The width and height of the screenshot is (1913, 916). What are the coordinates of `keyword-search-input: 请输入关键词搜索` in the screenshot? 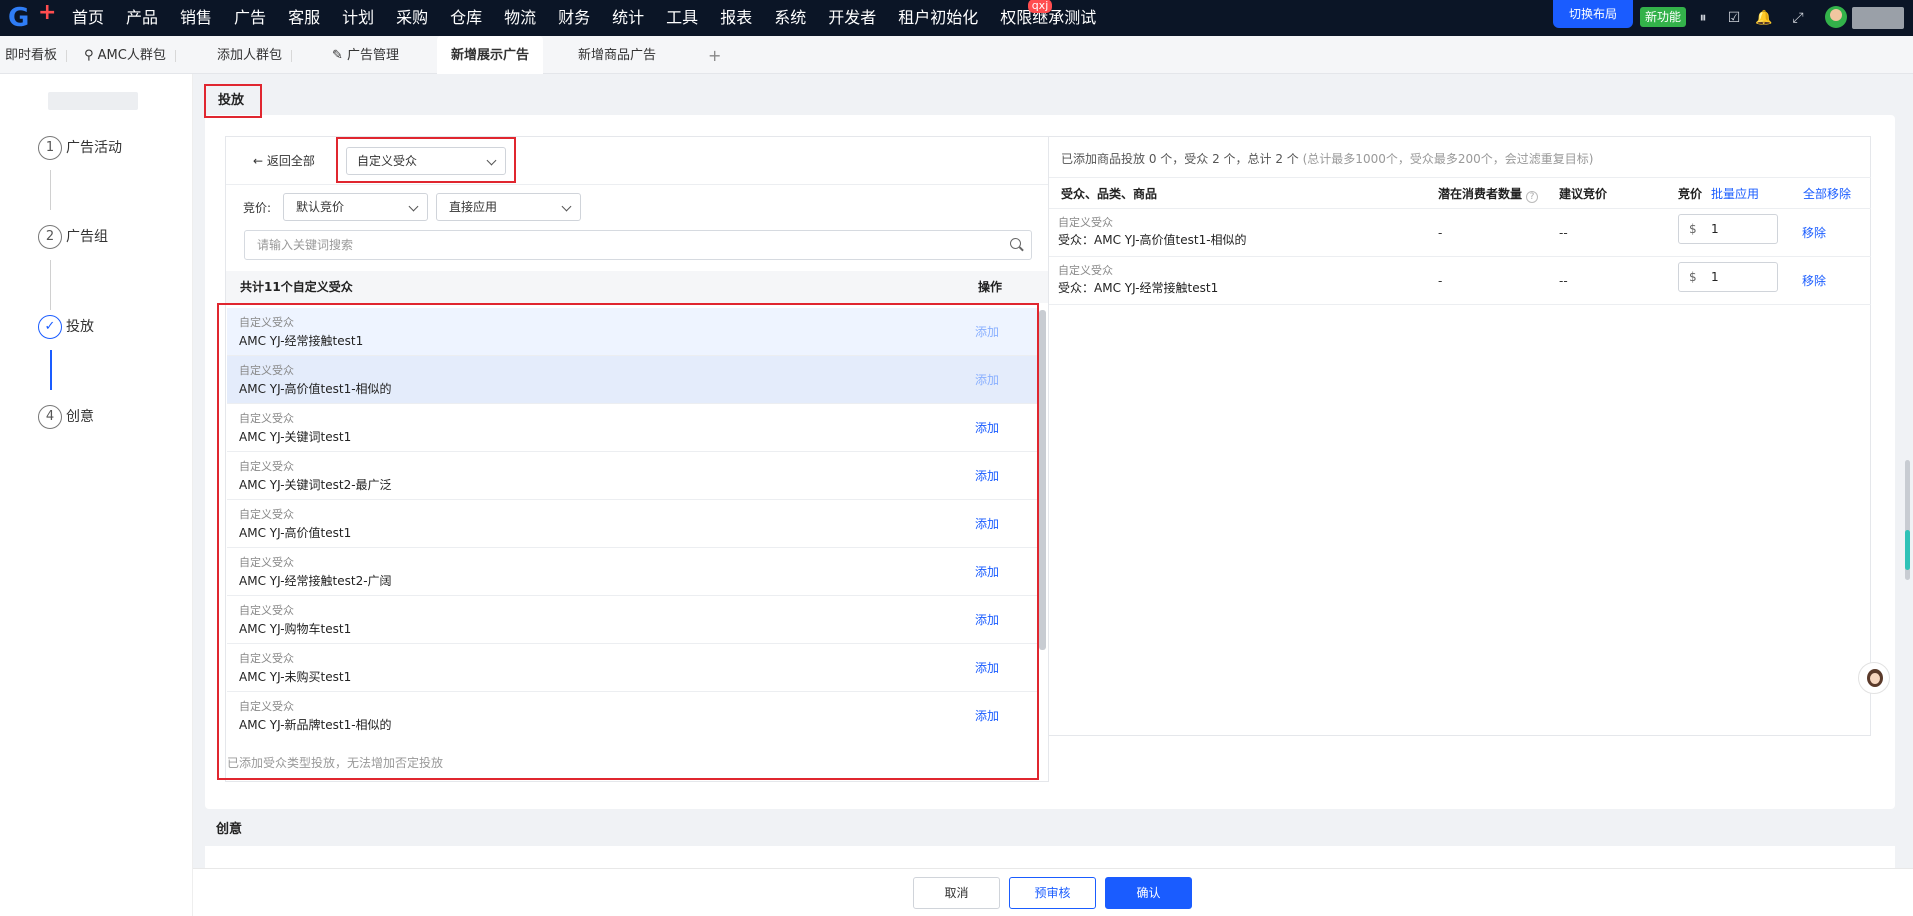 It's located at (638, 245).